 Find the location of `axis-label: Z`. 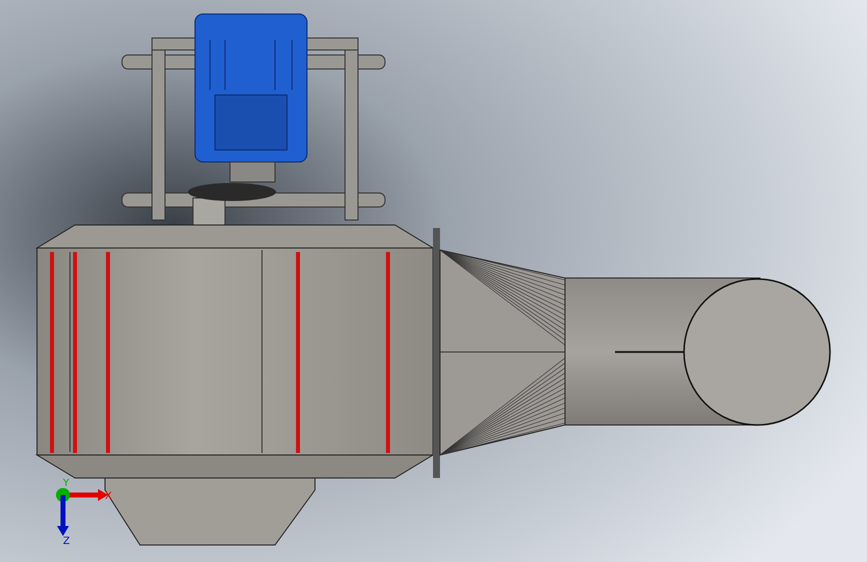

axis-label: Z is located at coordinates (66, 541).